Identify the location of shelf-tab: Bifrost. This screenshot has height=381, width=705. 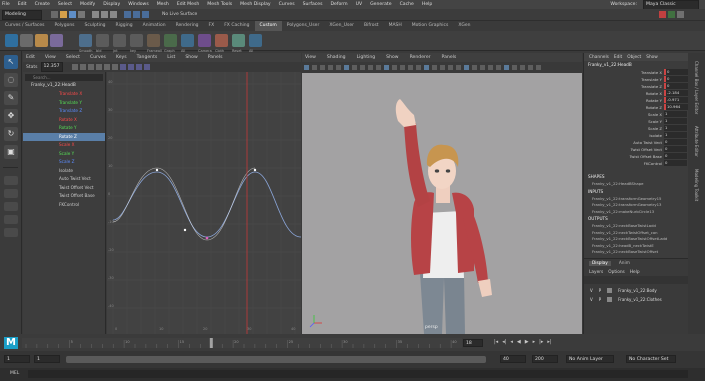
(371, 26).